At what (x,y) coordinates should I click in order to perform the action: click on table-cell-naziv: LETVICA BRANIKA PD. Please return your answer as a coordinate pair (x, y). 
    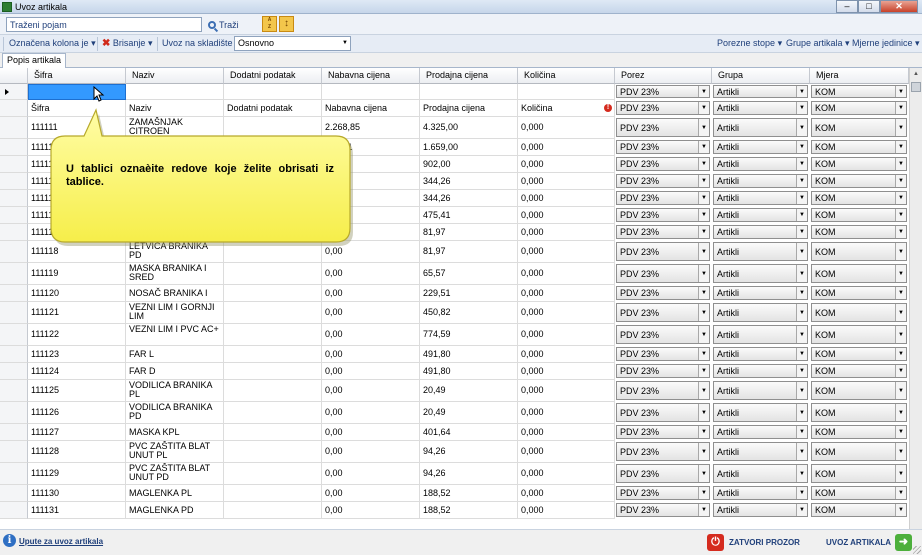
    Looking at the image, I should click on (175, 252).